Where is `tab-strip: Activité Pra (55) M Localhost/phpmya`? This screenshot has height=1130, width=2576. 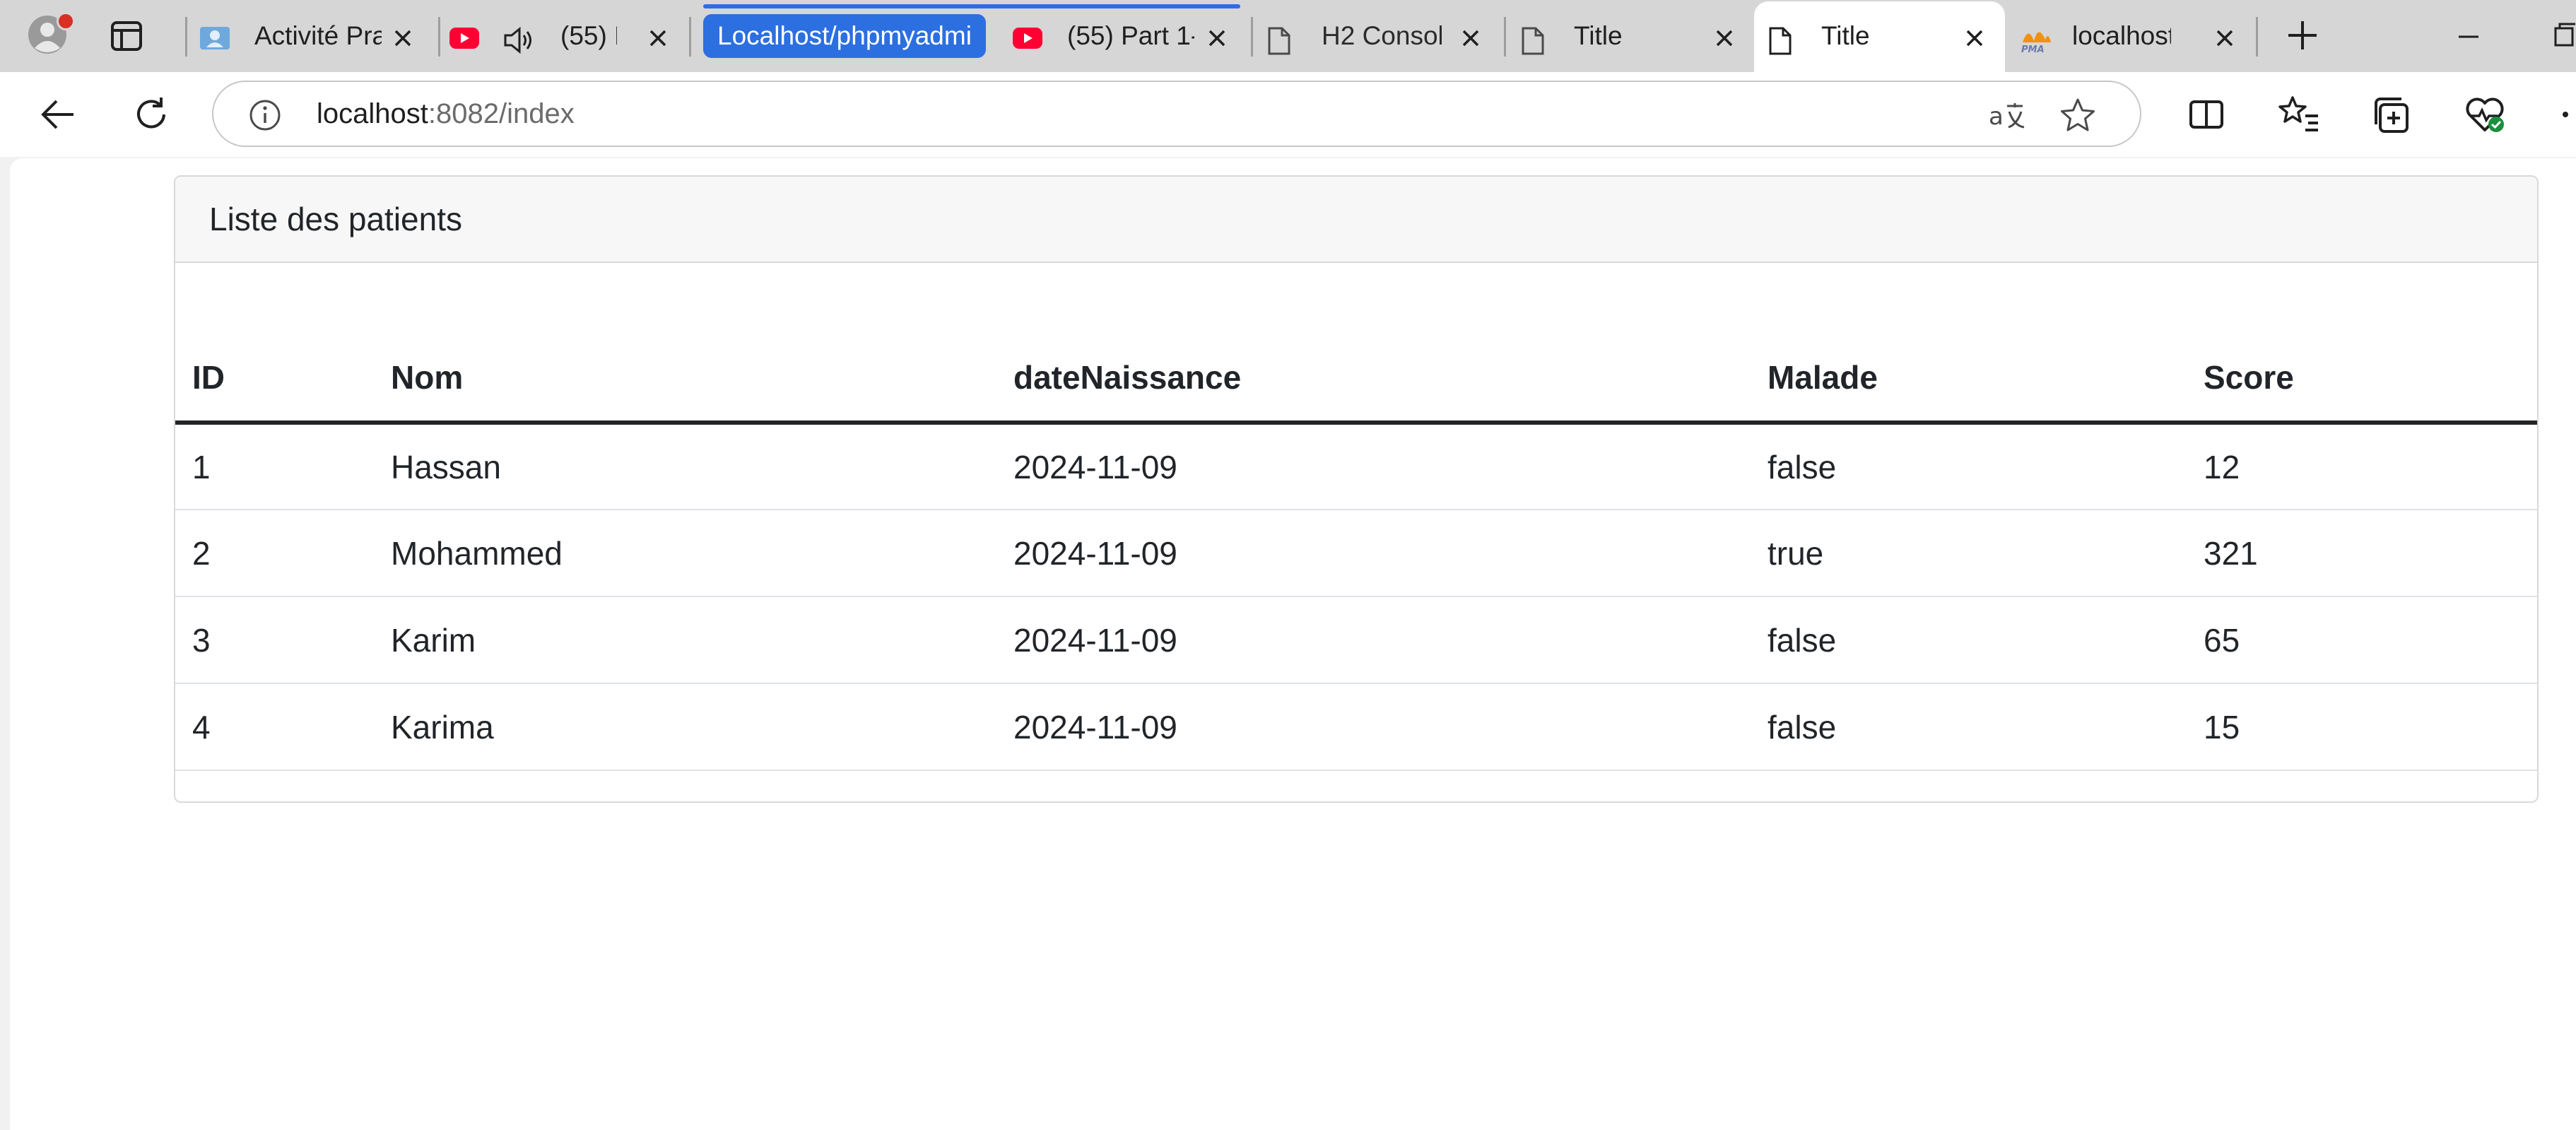 tab-strip: Activité Pra (55) M Localhost/phpmya is located at coordinates (1288, 36).